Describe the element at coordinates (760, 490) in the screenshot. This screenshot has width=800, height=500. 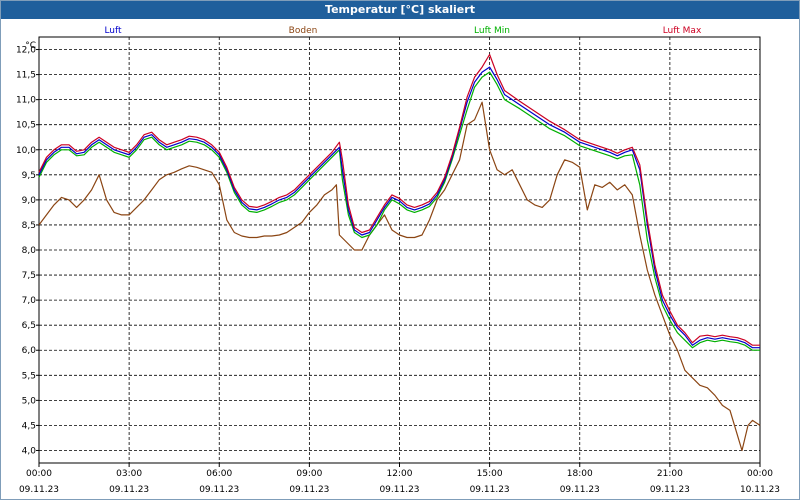
I see `x-tick-date: 10.11.23` at that location.